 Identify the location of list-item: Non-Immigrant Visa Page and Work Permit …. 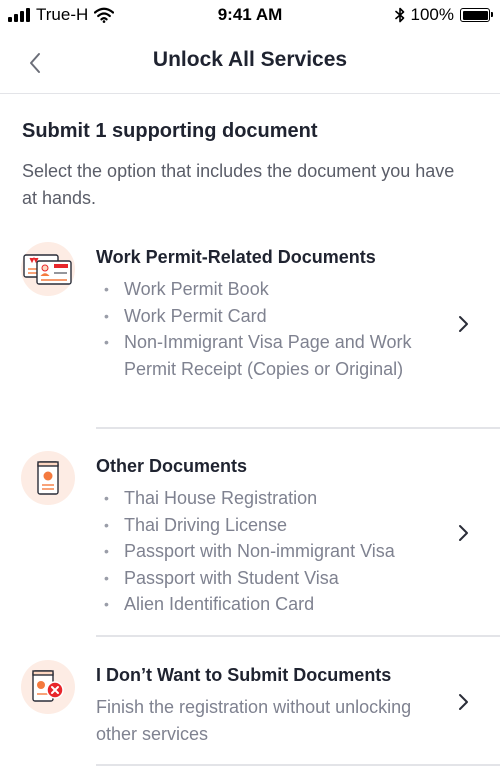
(271, 355).